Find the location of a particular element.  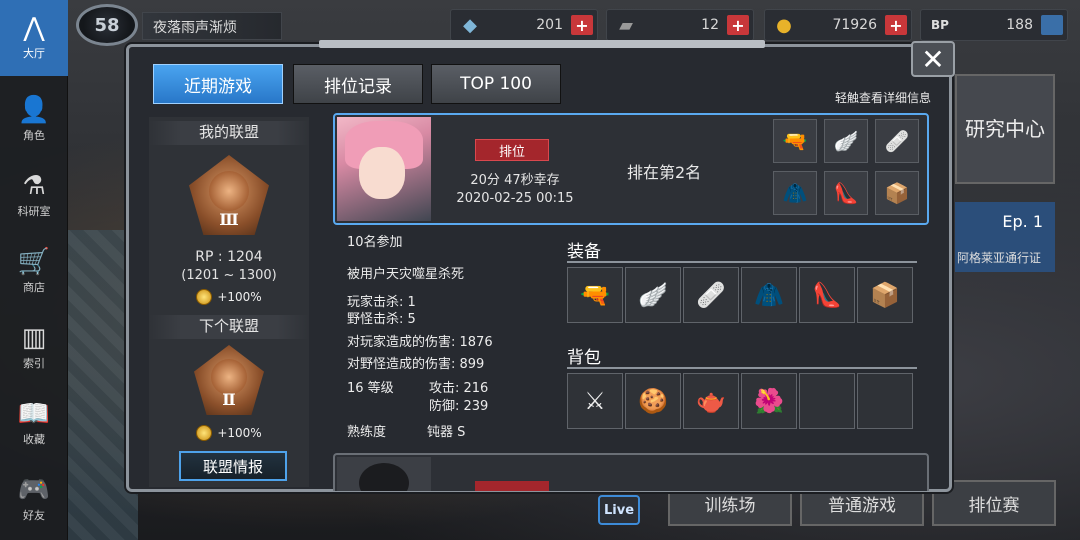

teapot-icon: 🫖 is located at coordinates (711, 401).